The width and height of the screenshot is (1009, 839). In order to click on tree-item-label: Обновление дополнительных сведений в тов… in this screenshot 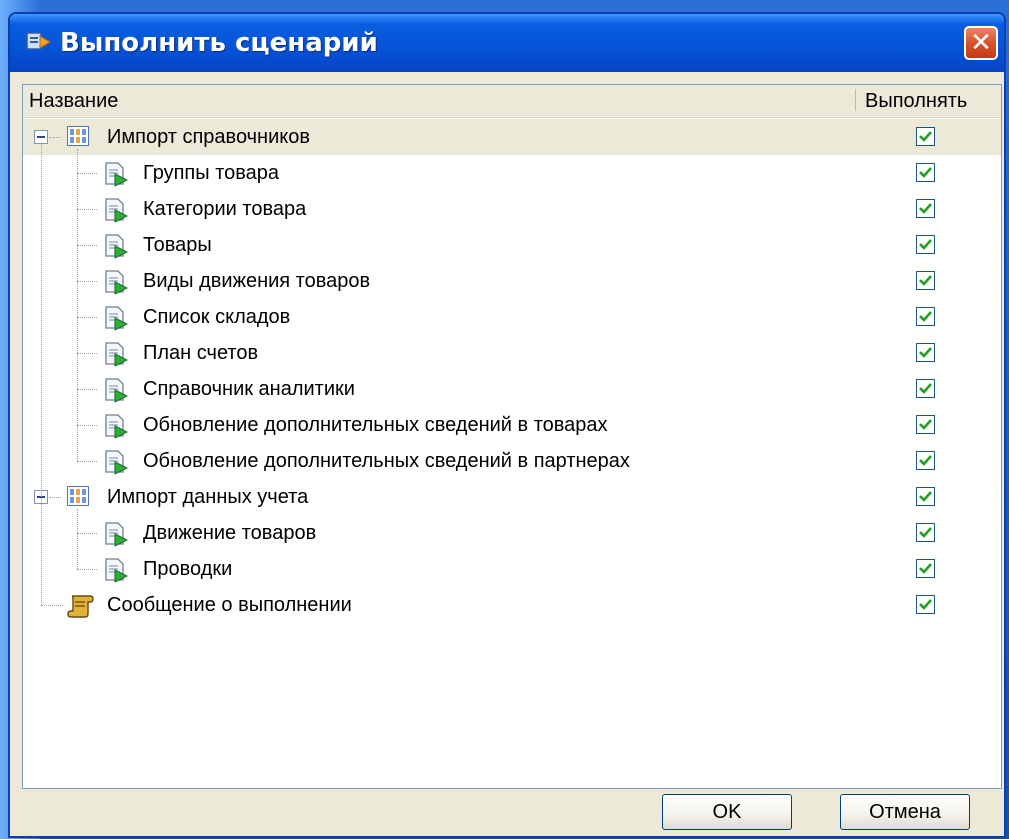, I will do `click(375, 425)`.